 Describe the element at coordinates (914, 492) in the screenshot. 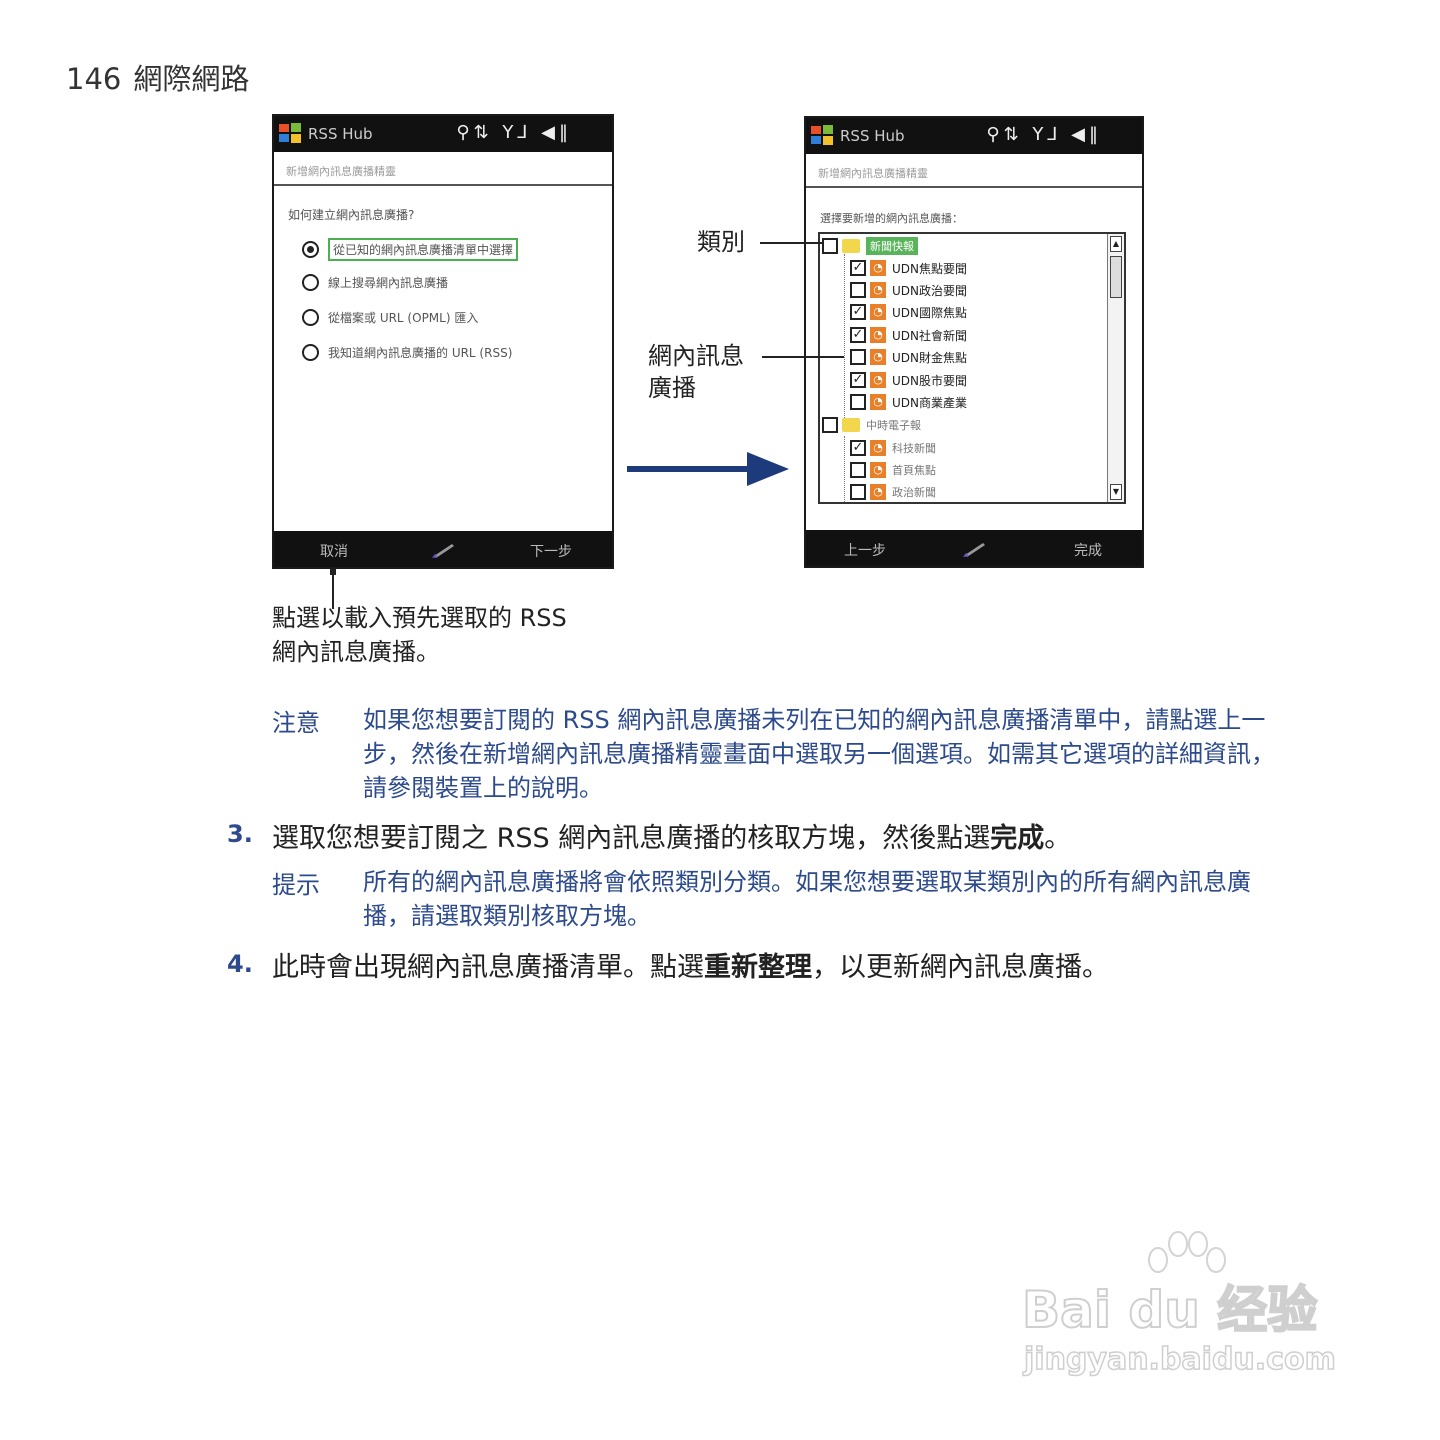

I see `feed-label: 政治新聞` at that location.